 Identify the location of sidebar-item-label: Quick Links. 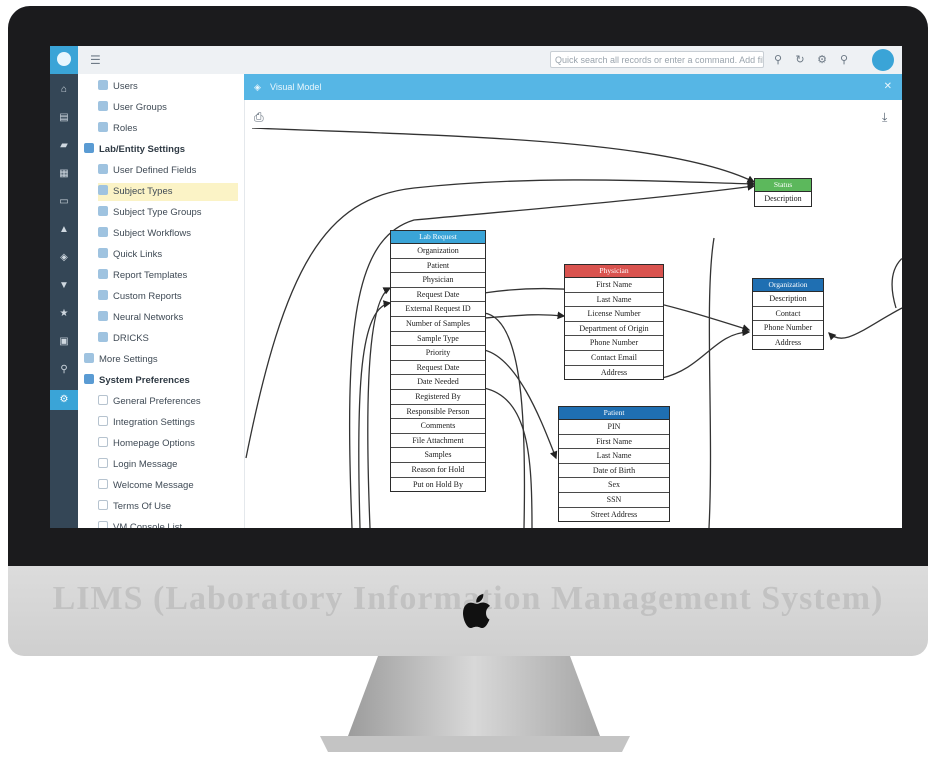
(138, 254).